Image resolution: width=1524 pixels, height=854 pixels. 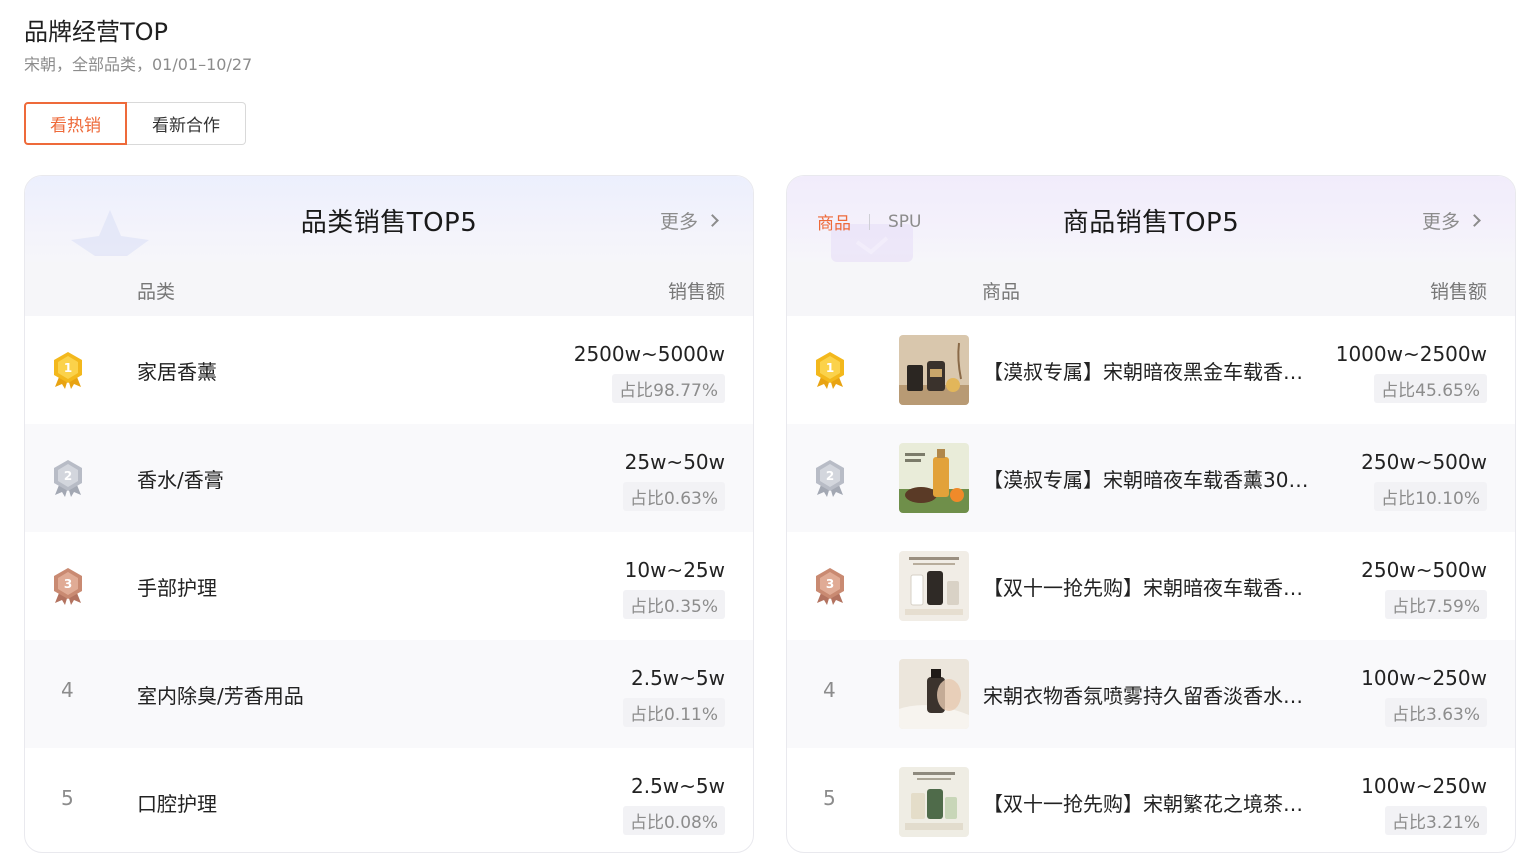 What do you see at coordinates (389, 289) in the screenshot?
I see `table-header: 品类 销售额` at bounding box center [389, 289].